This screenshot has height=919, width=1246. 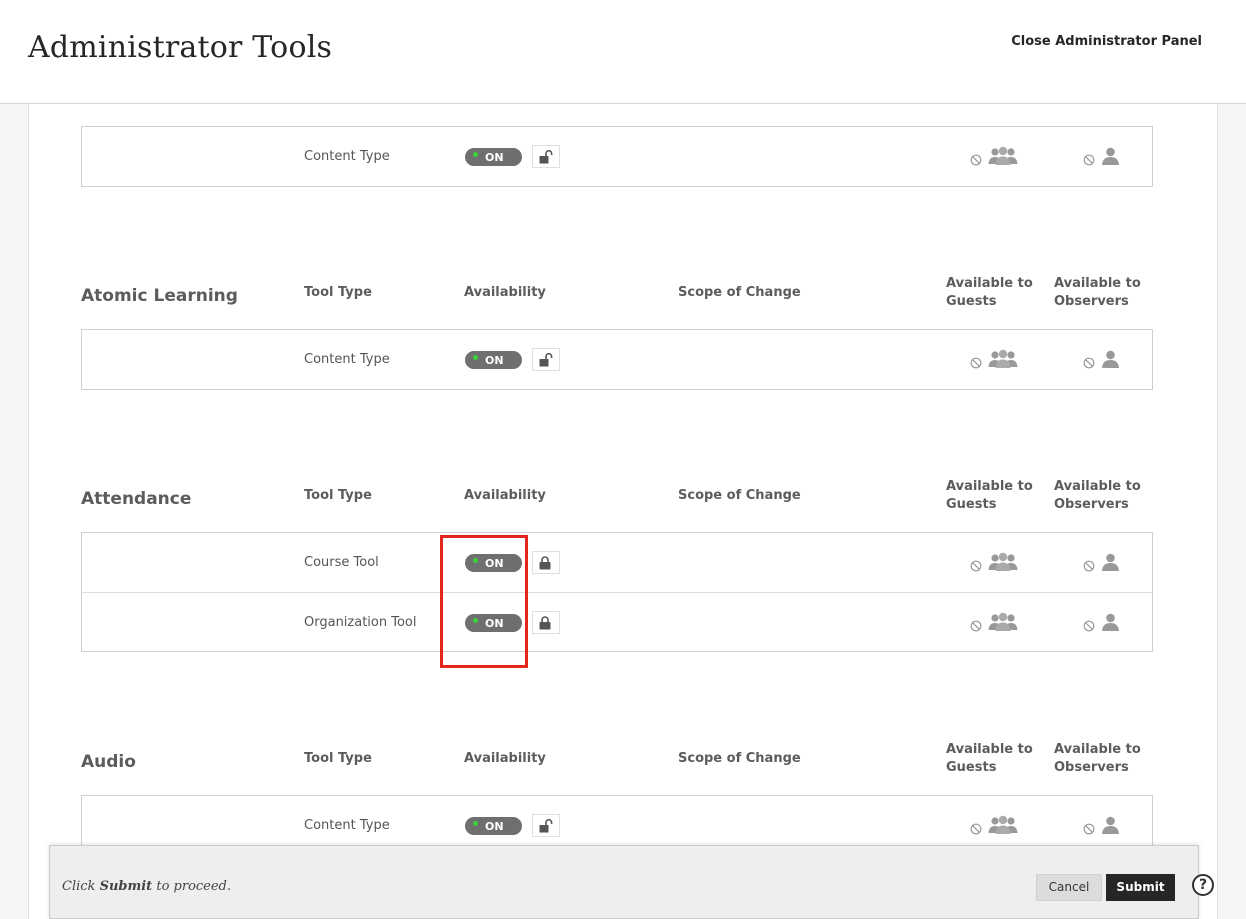 What do you see at coordinates (1140, 887) in the screenshot?
I see `submit-button: Submit` at bounding box center [1140, 887].